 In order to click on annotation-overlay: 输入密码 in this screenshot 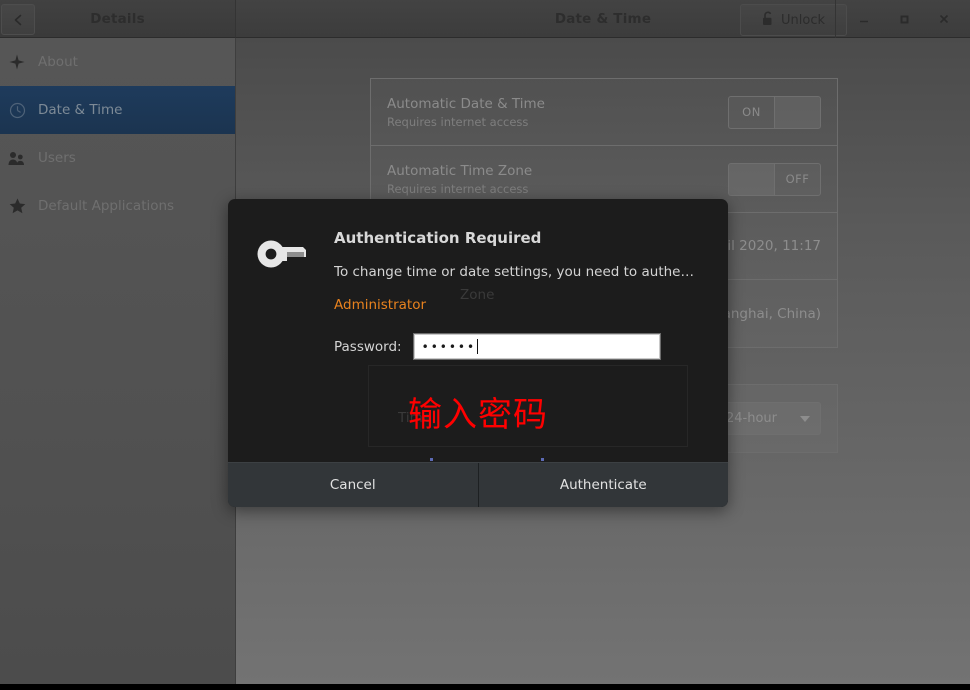, I will do `click(478, 415)`.